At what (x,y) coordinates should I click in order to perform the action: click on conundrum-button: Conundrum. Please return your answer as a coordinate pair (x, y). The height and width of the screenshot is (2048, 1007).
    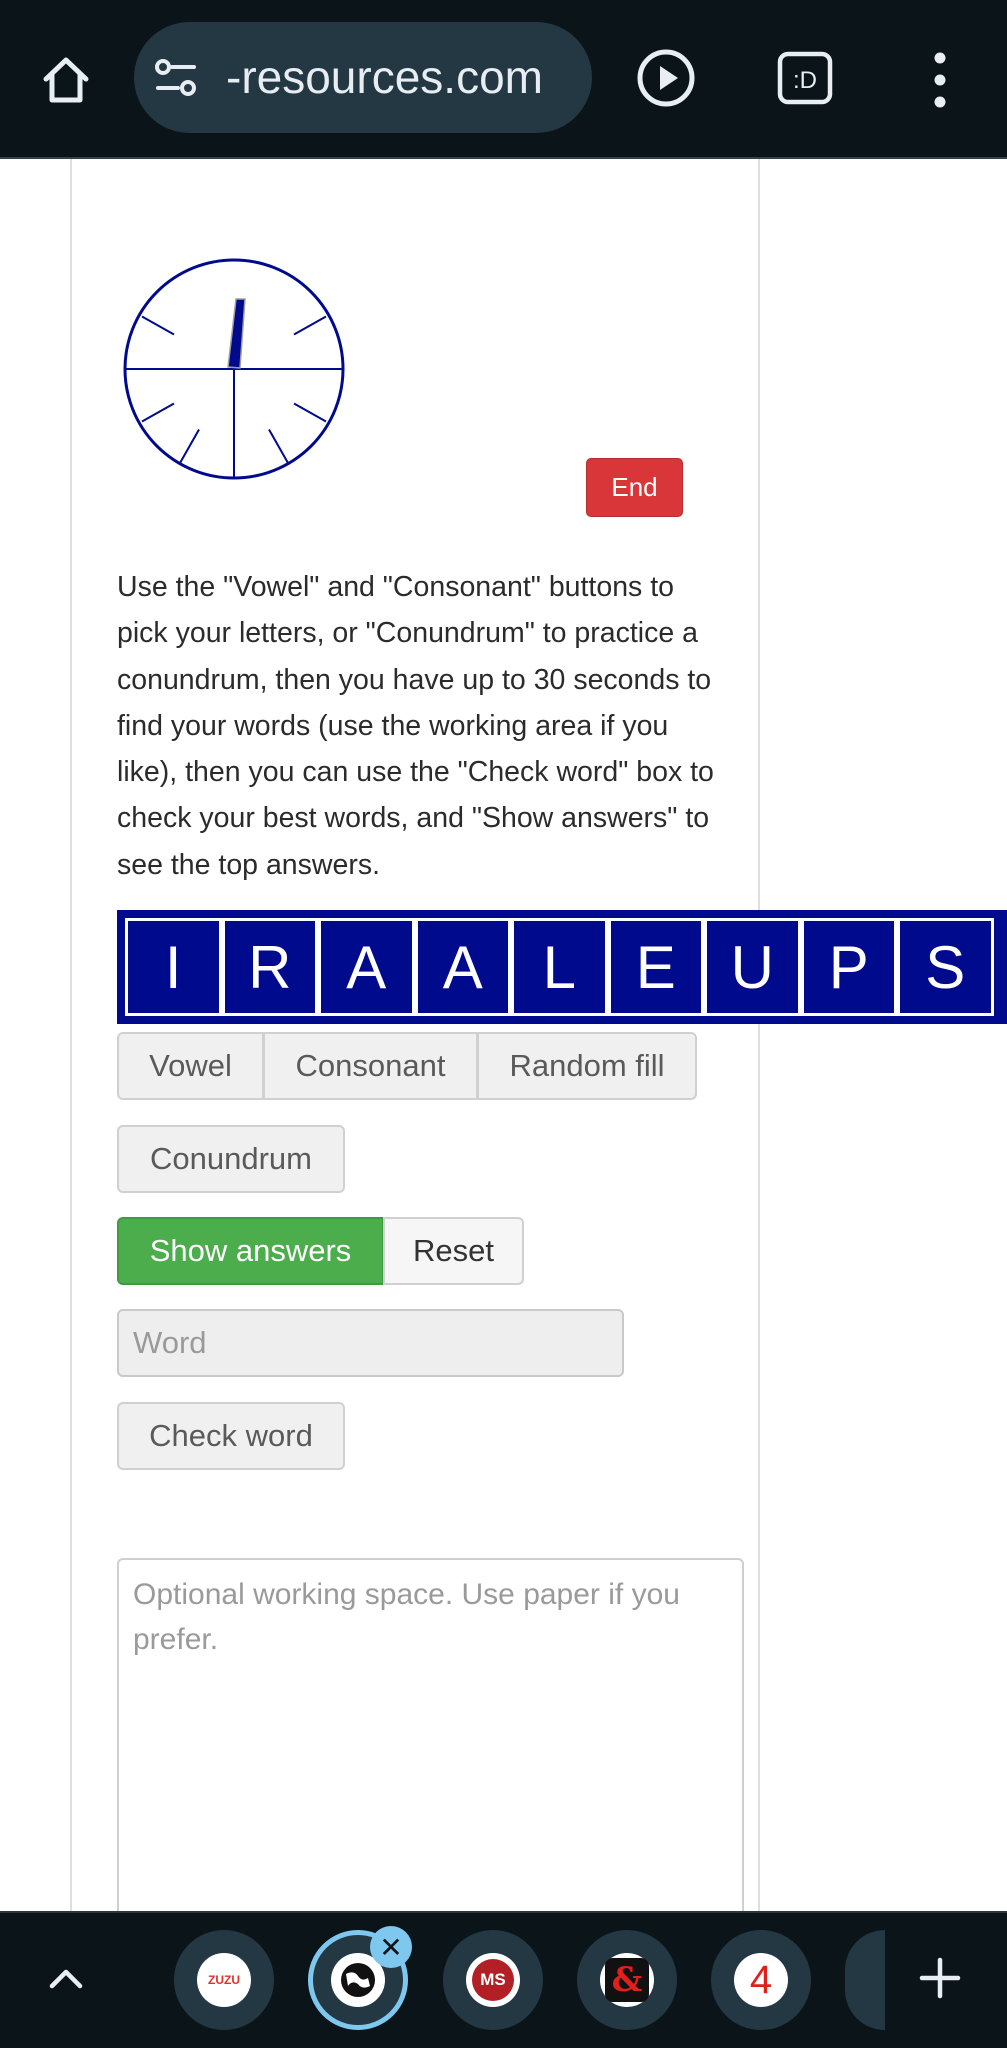
    Looking at the image, I should click on (231, 1159).